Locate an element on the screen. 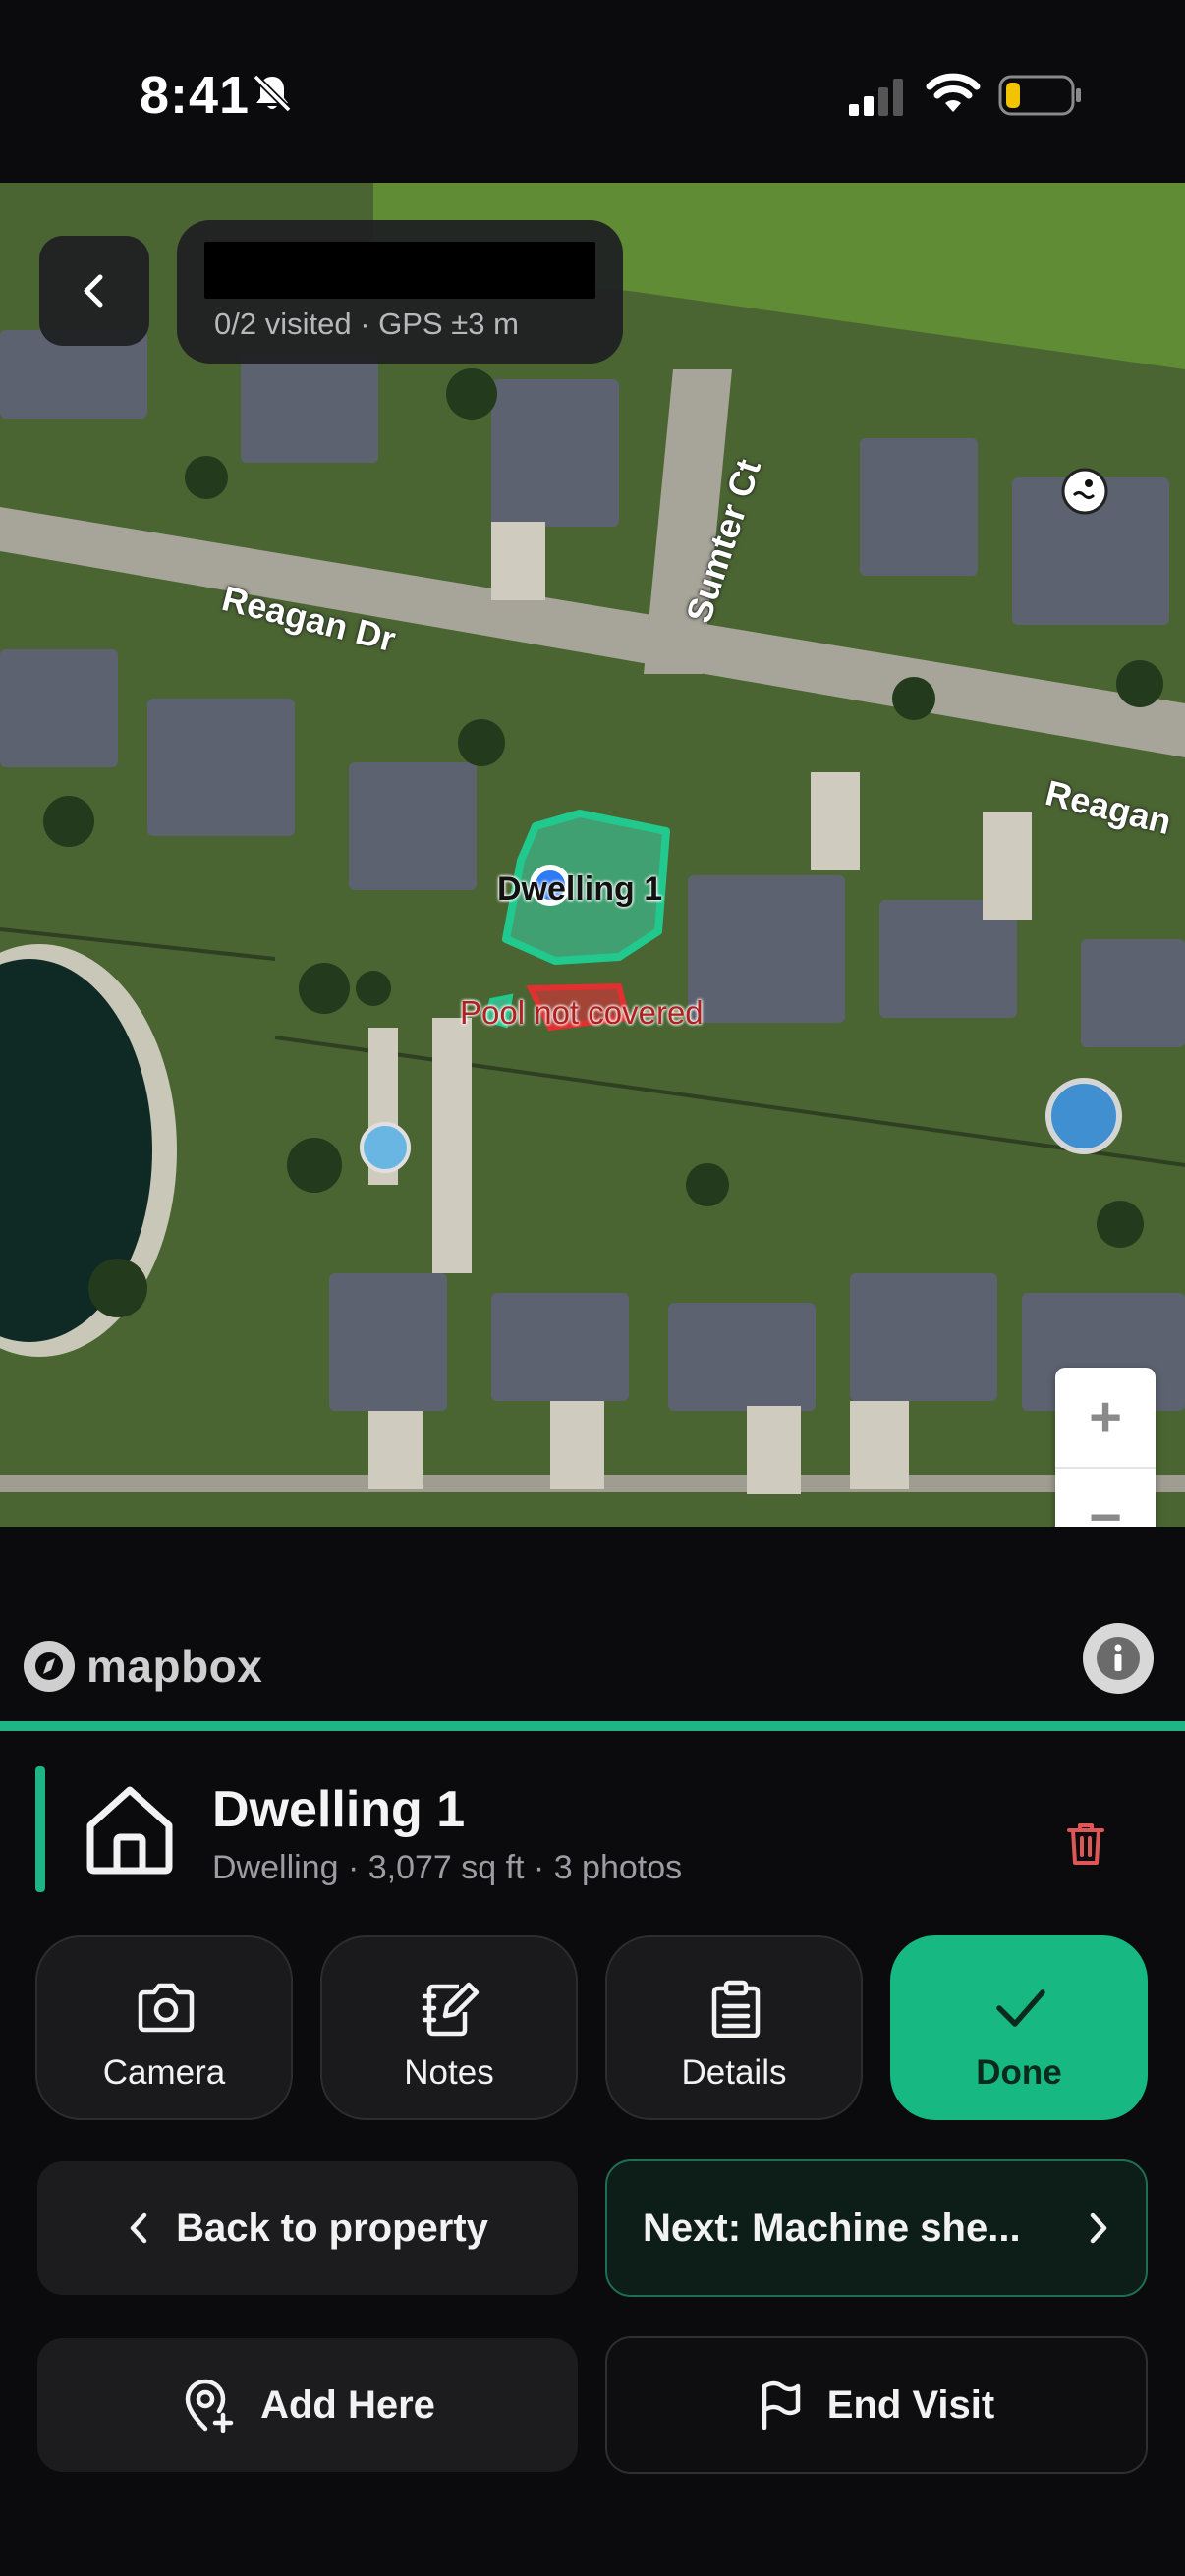 This screenshot has width=1185, height=2576. end-visit-label: End Visit is located at coordinates (911, 2404).